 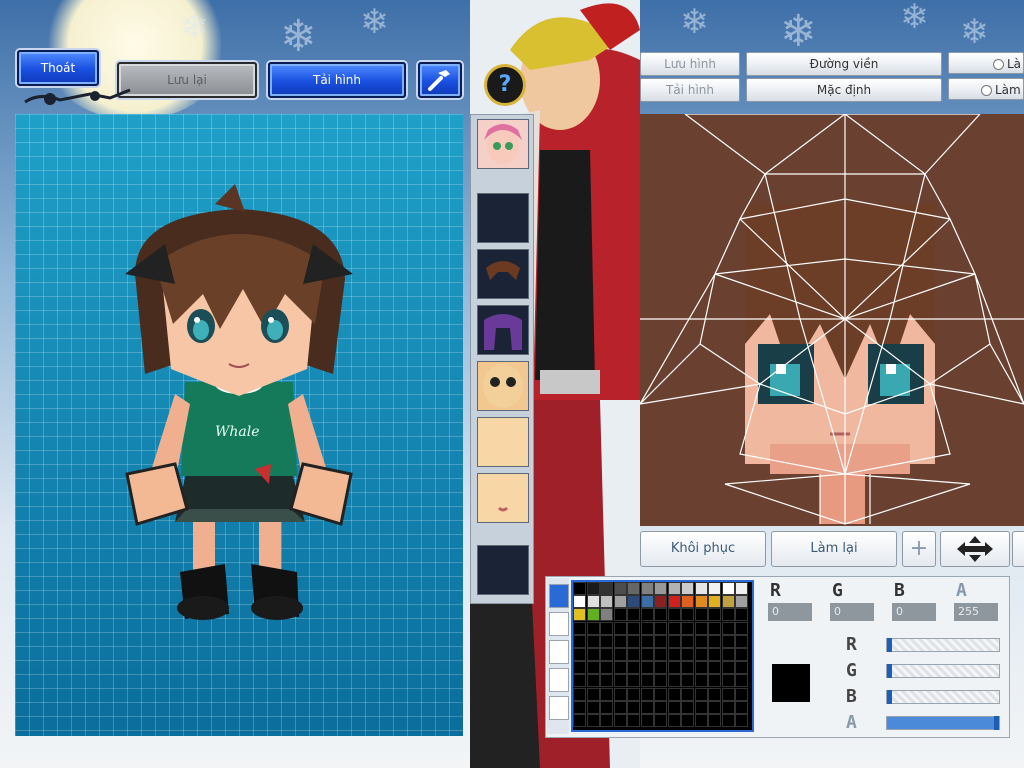 What do you see at coordinates (986, 89) in the screenshot?
I see `radio-option-2: Làm` at bounding box center [986, 89].